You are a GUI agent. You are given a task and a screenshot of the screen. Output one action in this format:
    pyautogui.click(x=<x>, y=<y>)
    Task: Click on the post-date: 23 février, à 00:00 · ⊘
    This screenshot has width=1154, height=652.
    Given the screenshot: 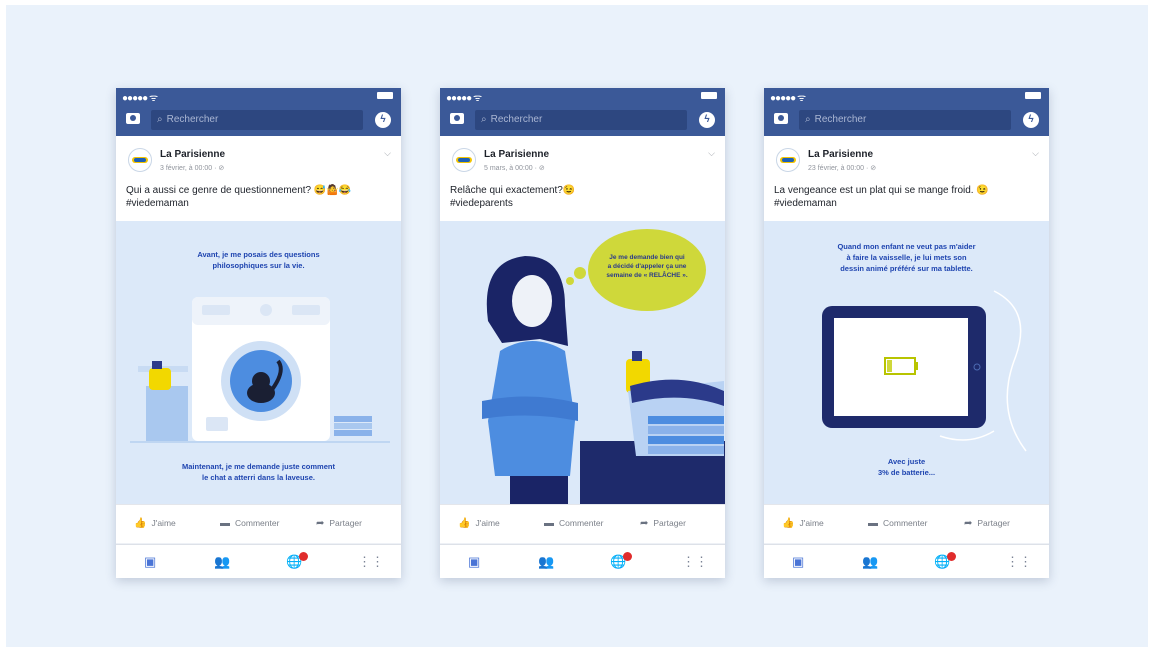 What is the action you would take?
    pyautogui.click(x=842, y=168)
    